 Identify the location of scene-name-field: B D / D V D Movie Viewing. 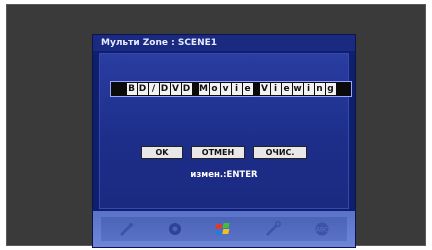
(231, 89).